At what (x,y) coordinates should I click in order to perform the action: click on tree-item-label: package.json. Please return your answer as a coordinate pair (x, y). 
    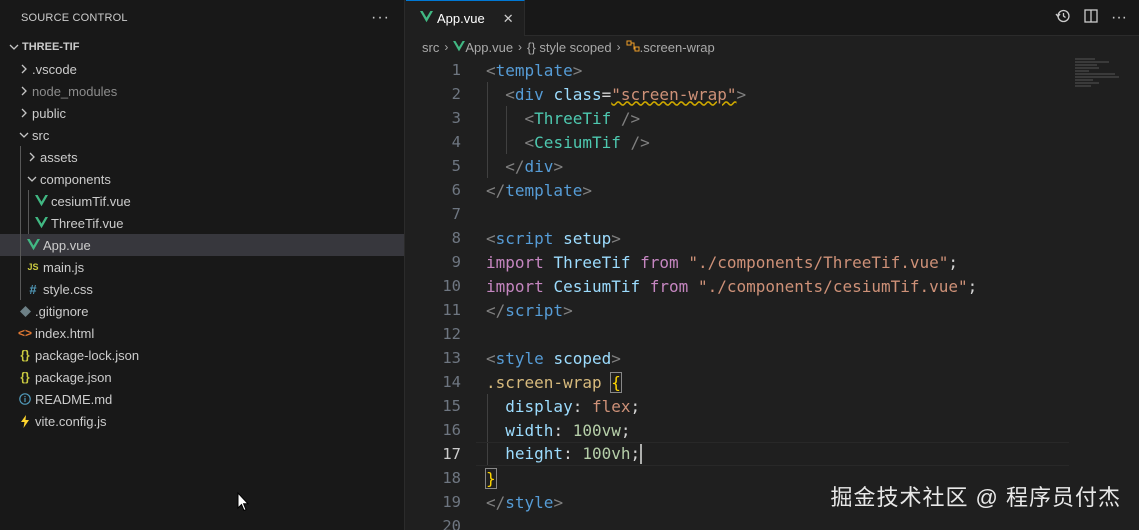
    Looking at the image, I should click on (73, 377).